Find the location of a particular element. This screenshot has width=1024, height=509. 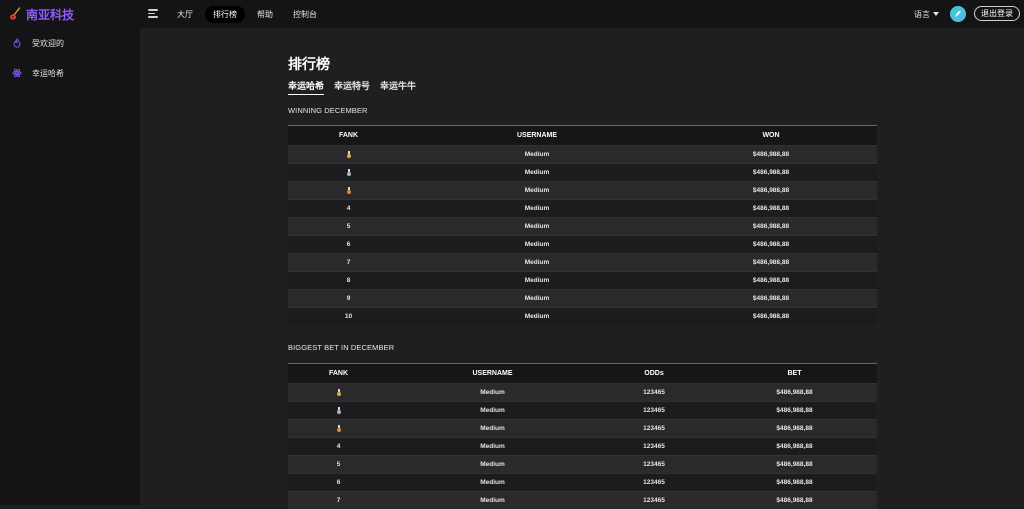

game-tabs: 幸运哈希 幸运特号 幸运牛牛 is located at coordinates (352, 87).